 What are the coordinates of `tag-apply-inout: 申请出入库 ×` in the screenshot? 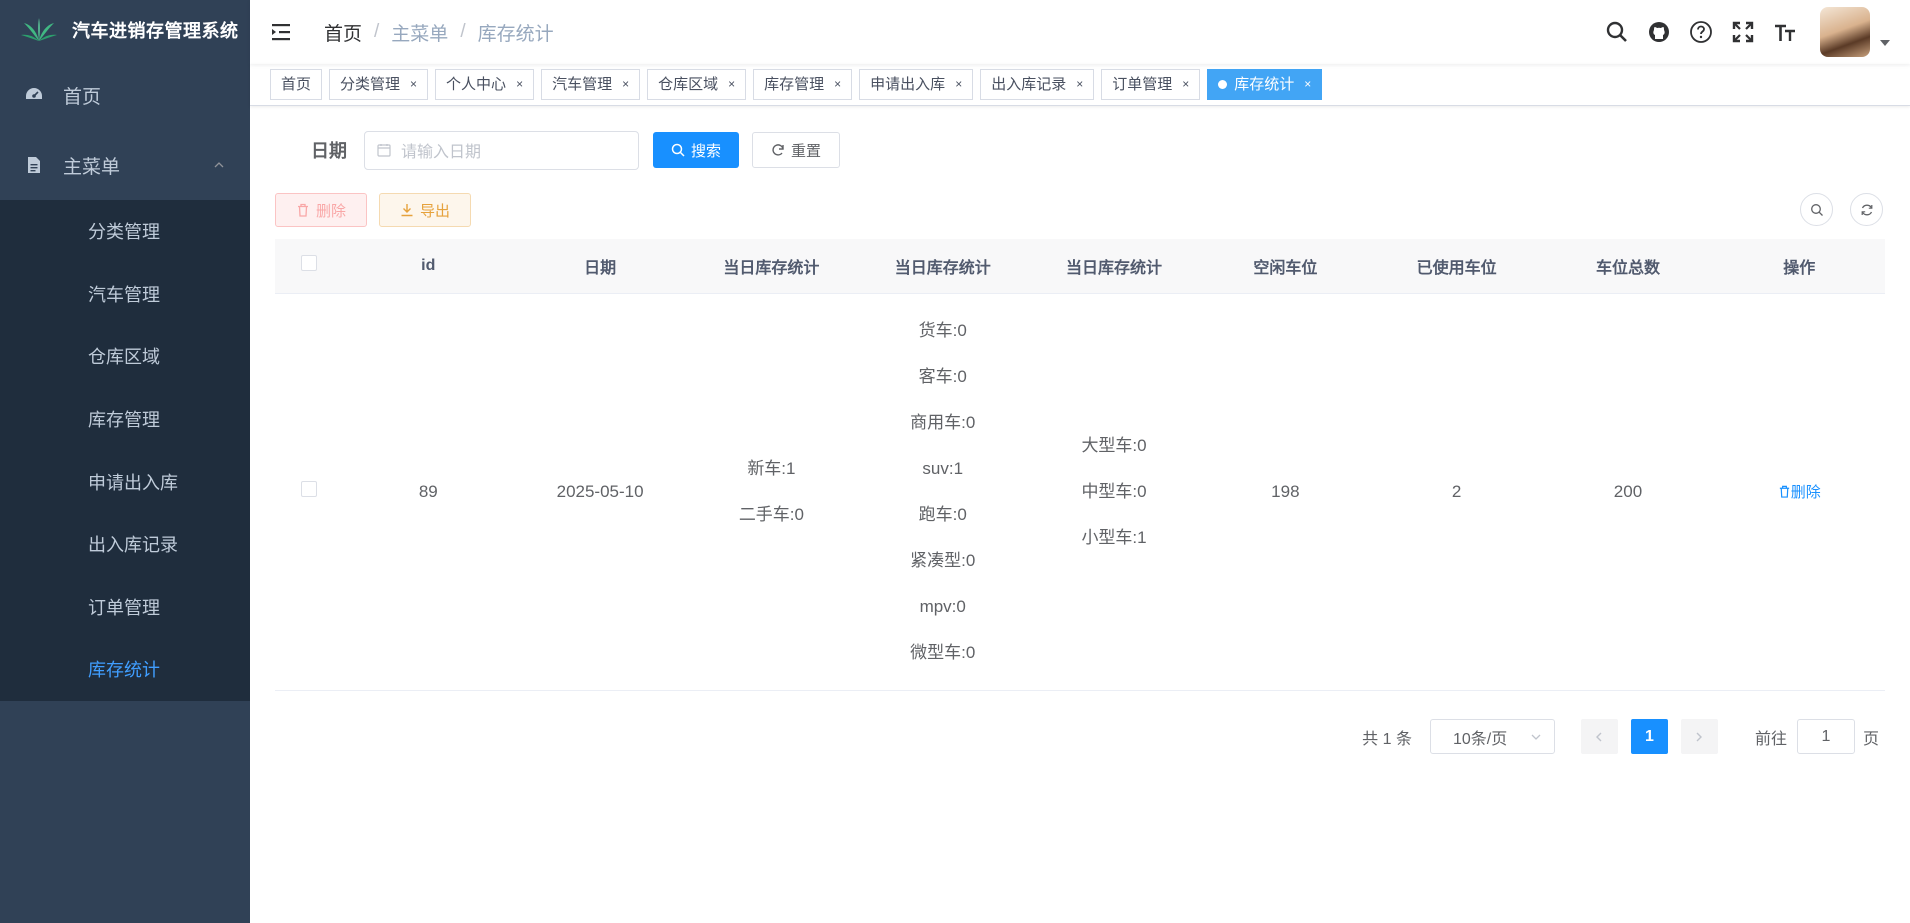 It's located at (916, 84).